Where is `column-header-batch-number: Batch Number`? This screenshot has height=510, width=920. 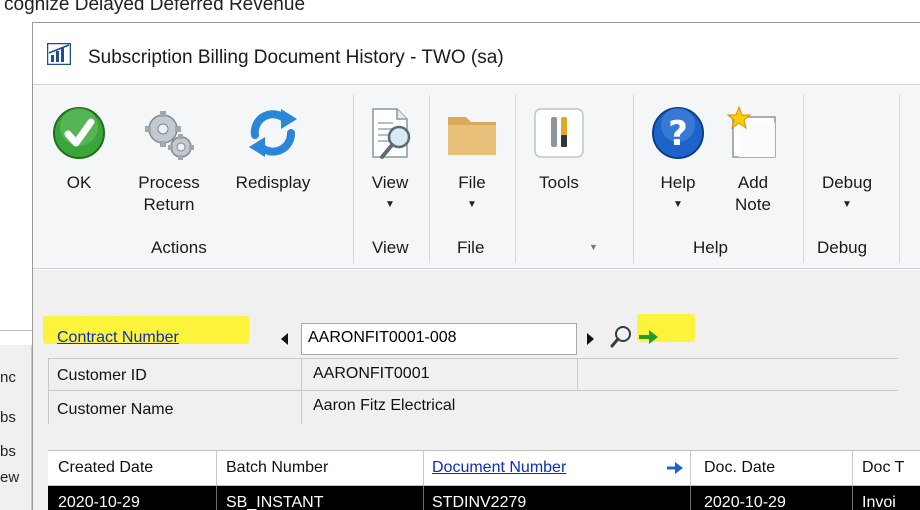 column-header-batch-number: Batch Number is located at coordinates (277, 468).